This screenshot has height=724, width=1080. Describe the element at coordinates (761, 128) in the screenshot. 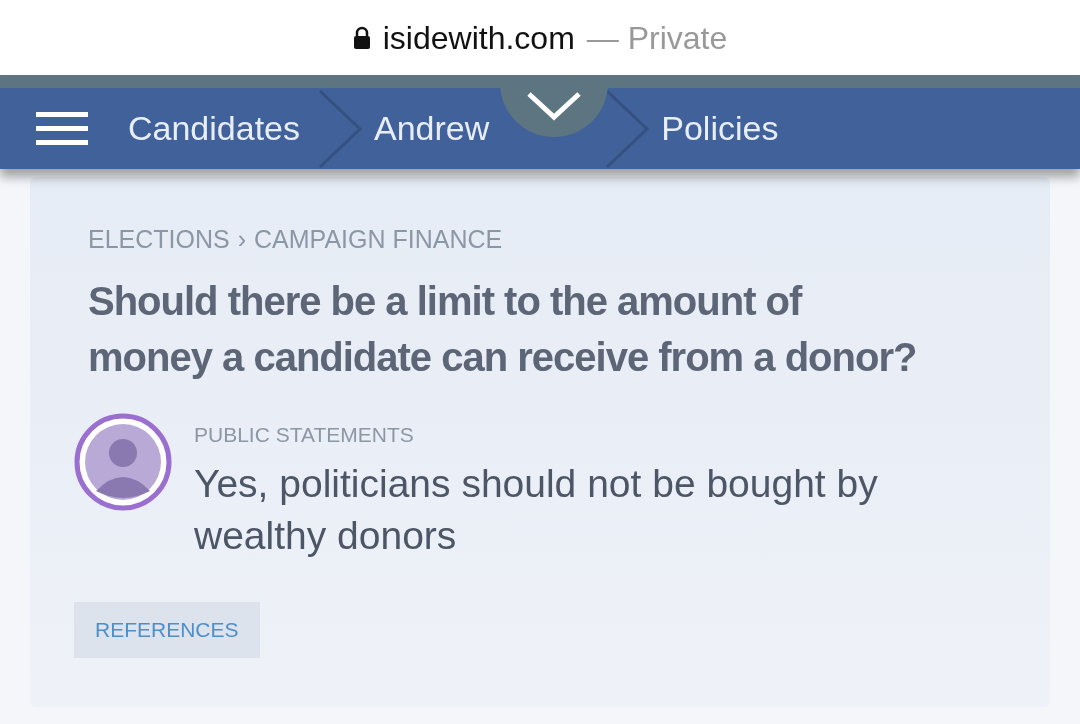

I see `breadcrumb-link: Policies` at that location.